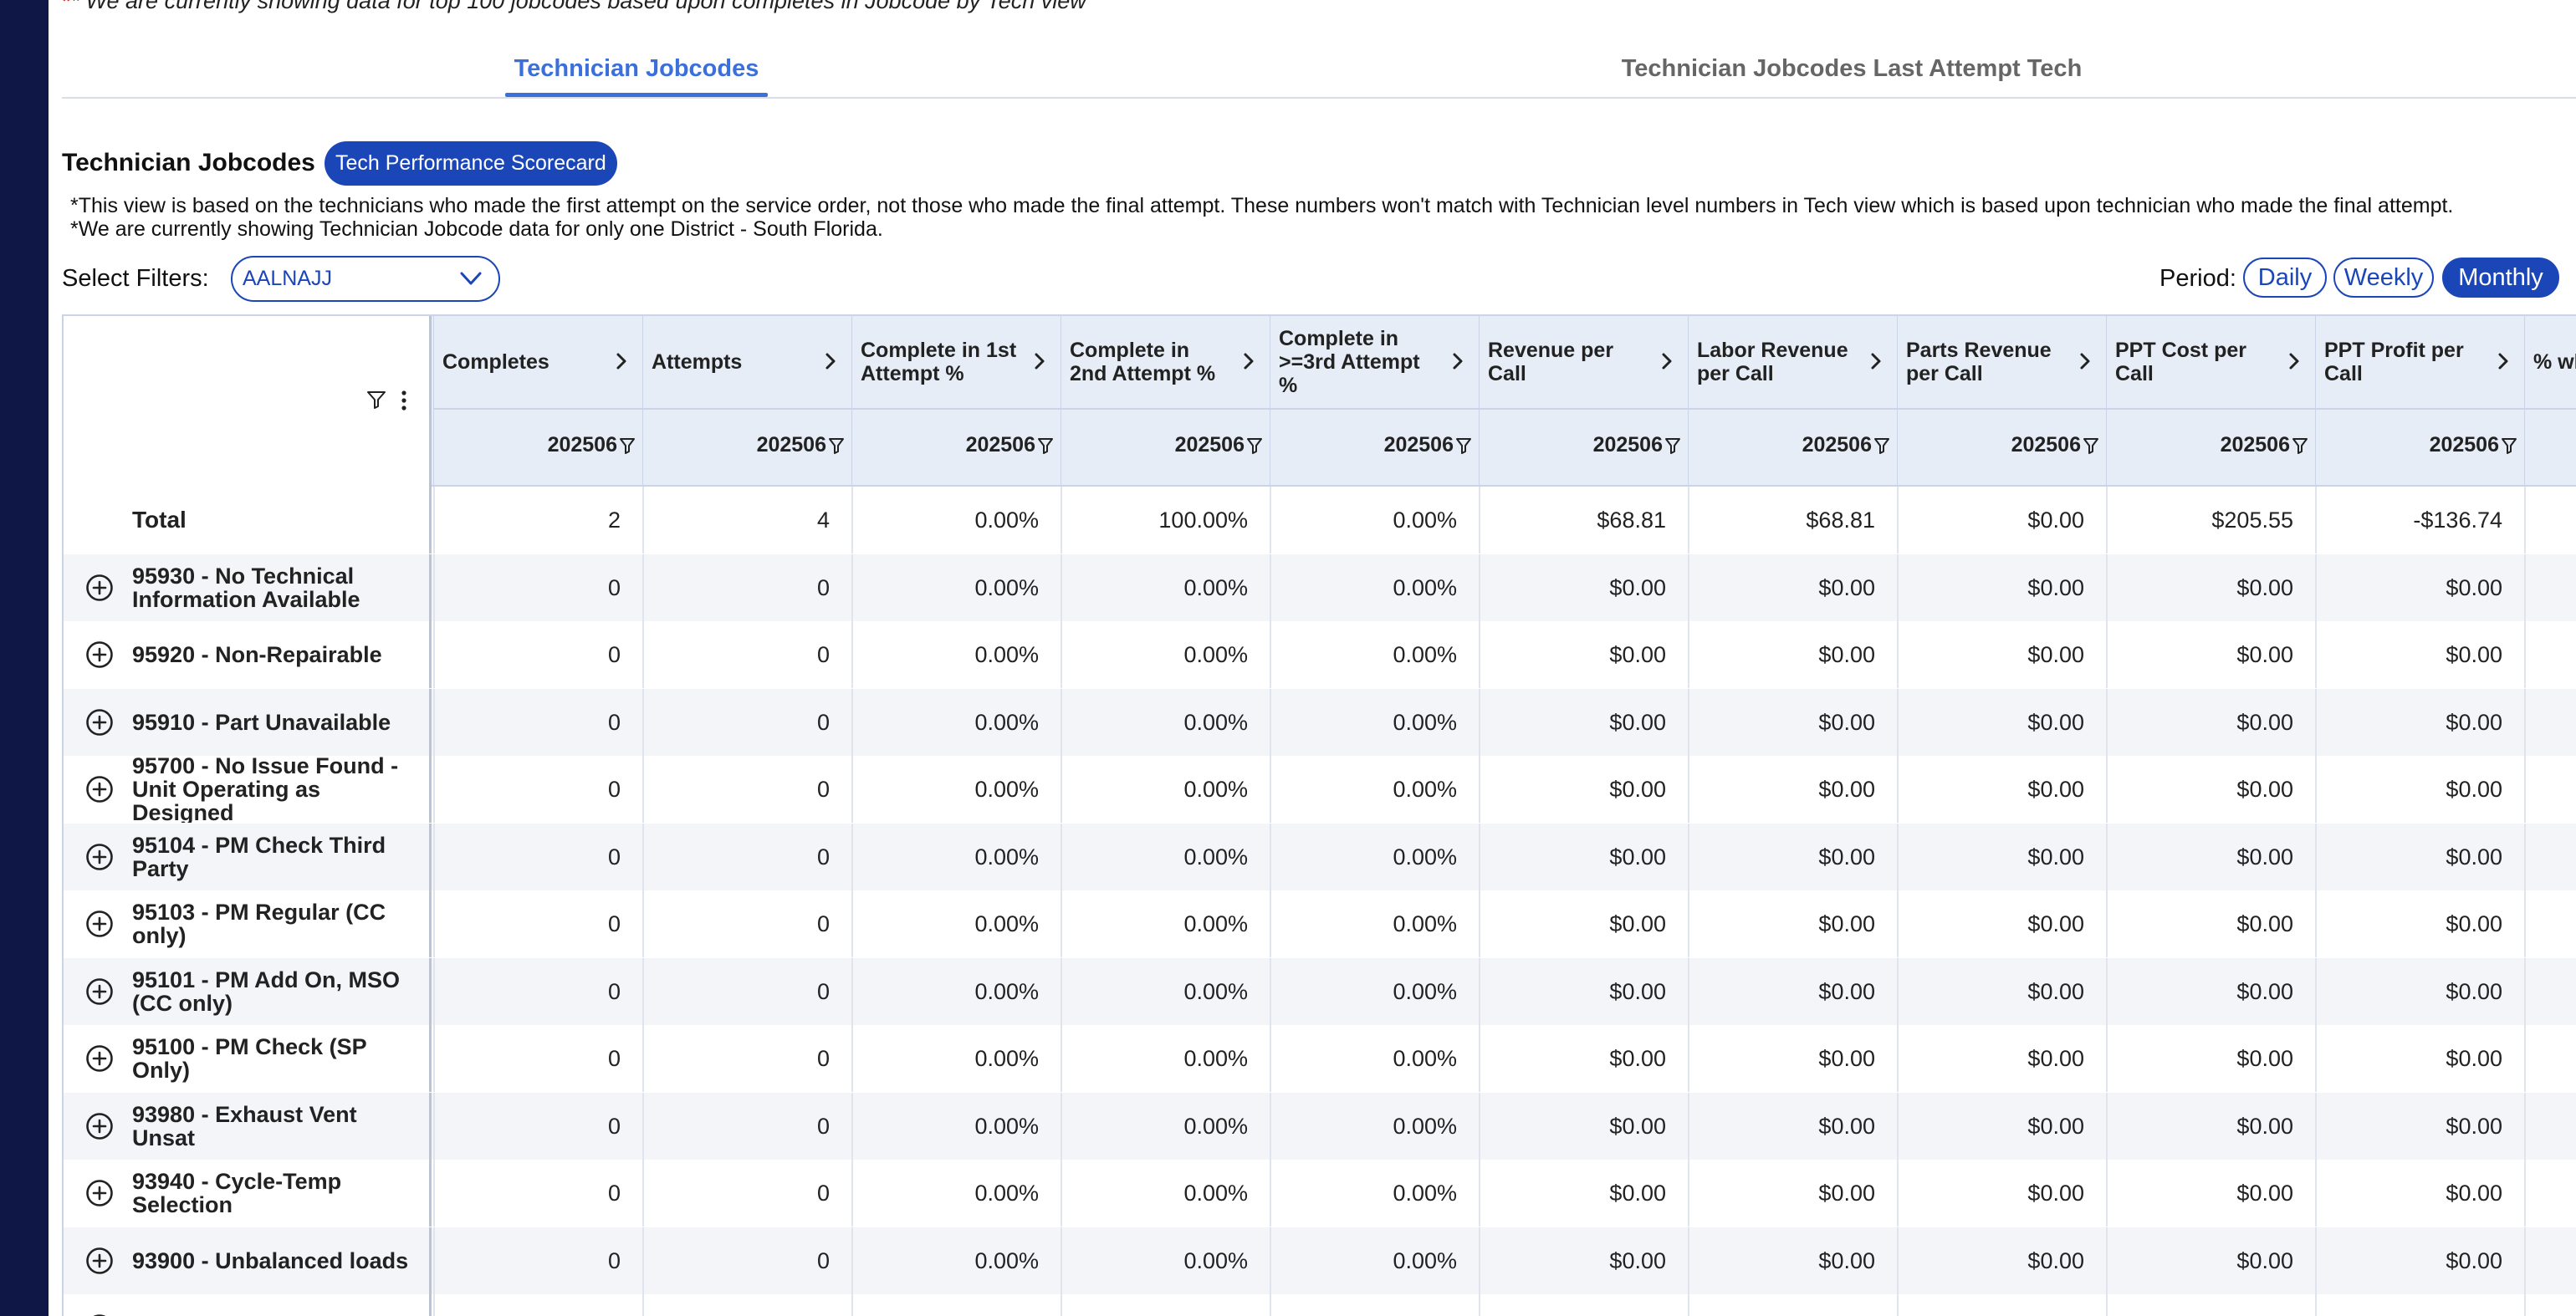  I want to click on row-label-cell: 95100 - PM Check (SP Only), so click(248, 1059).